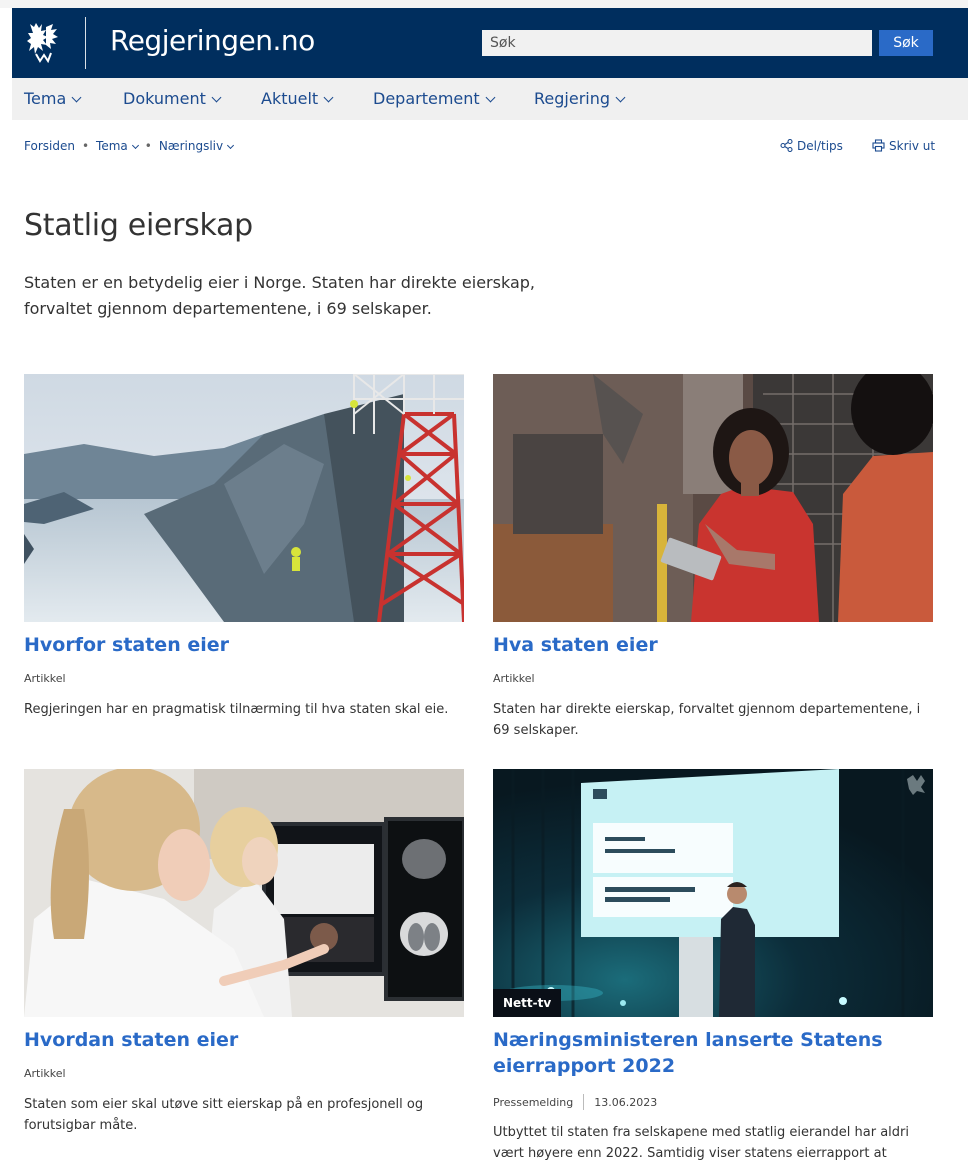 The image size is (968, 1164). I want to click on medical-screens-illustration, so click(244, 893).